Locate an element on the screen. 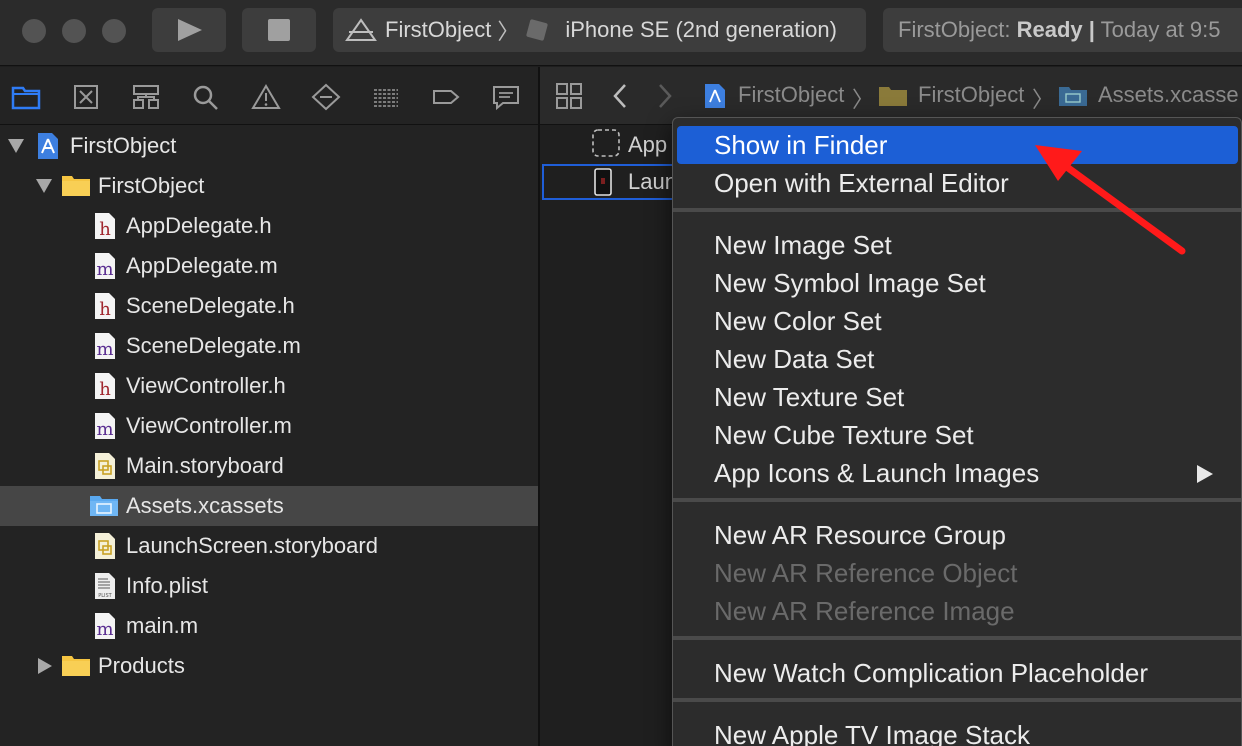 The width and height of the screenshot is (1242, 746). zoom-window-button is located at coordinates (114, 31).